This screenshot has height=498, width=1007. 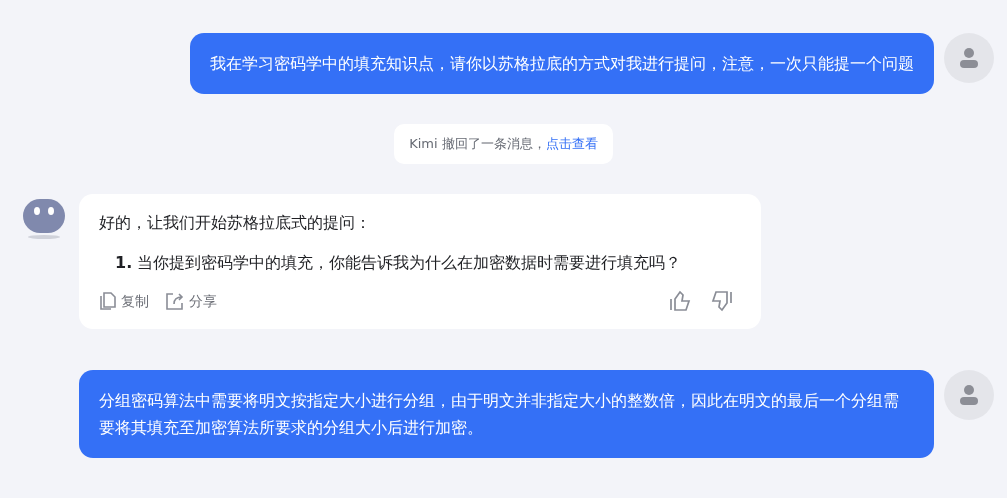 What do you see at coordinates (44, 219) in the screenshot?
I see `bot-avatar` at bounding box center [44, 219].